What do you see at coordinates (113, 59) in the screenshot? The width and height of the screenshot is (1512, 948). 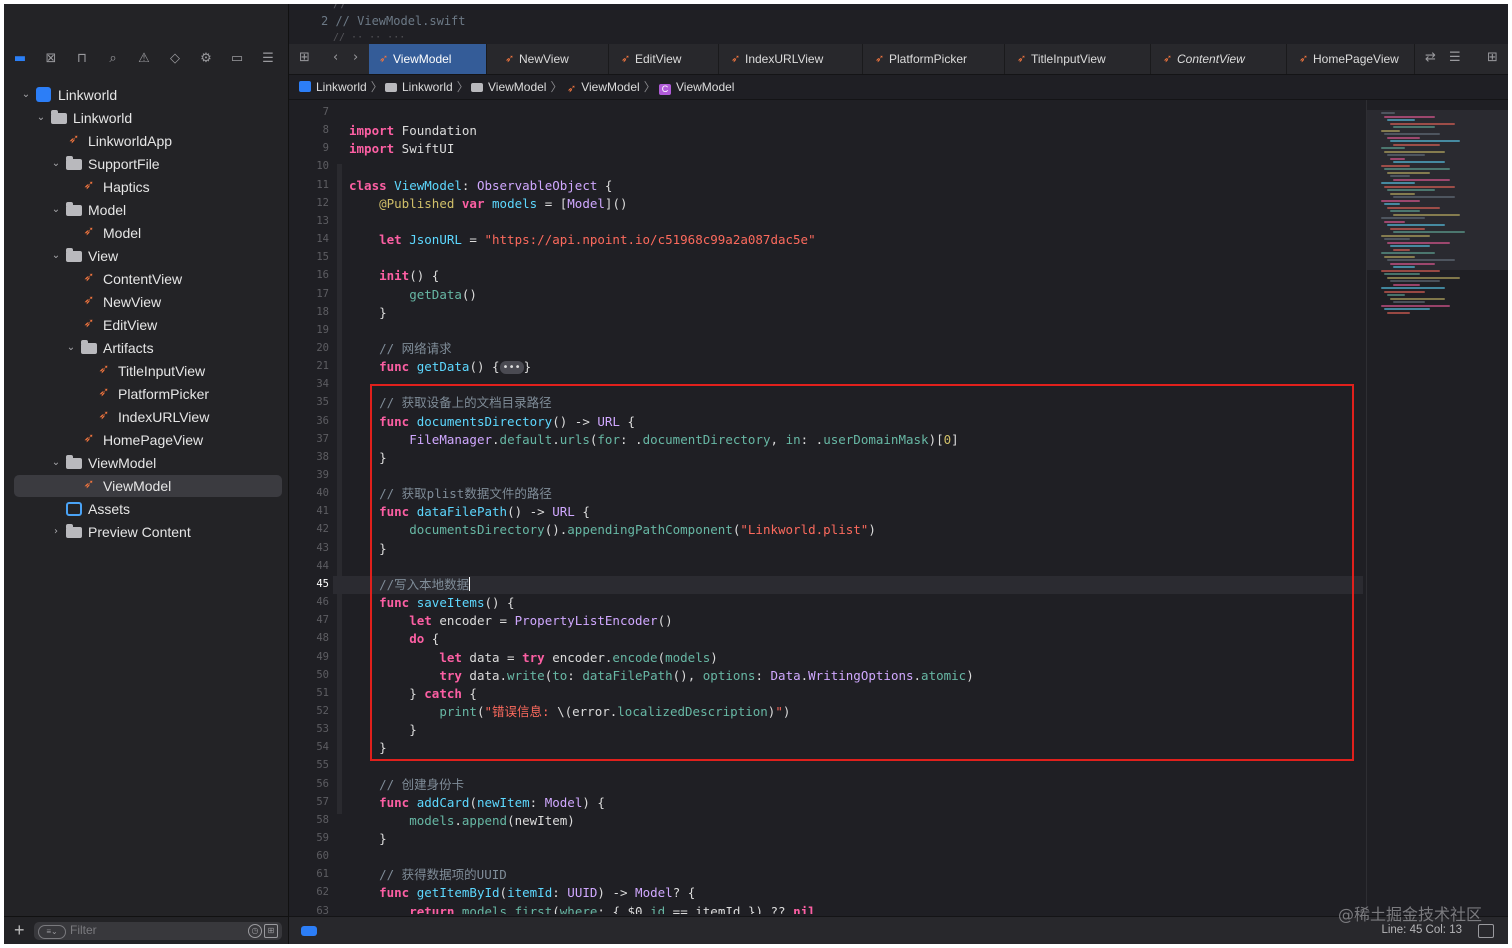 I see `search-icon: ⌕` at bounding box center [113, 59].